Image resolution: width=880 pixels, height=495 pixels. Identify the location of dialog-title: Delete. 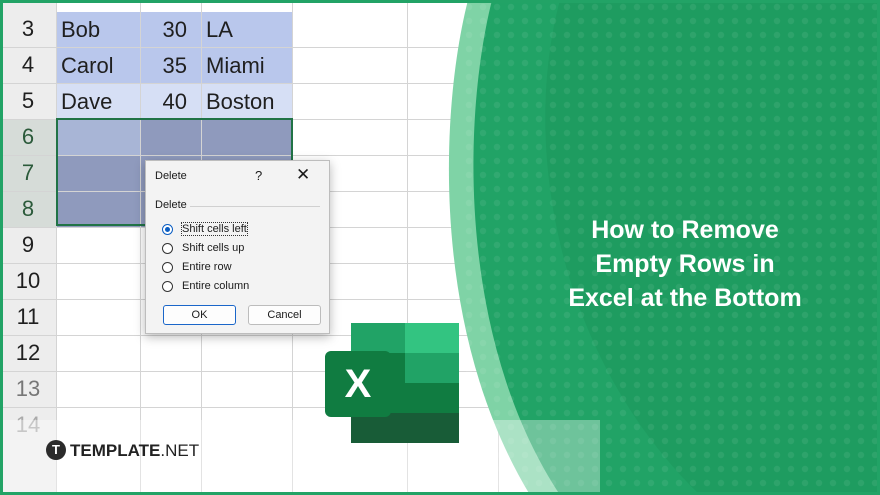
(171, 176).